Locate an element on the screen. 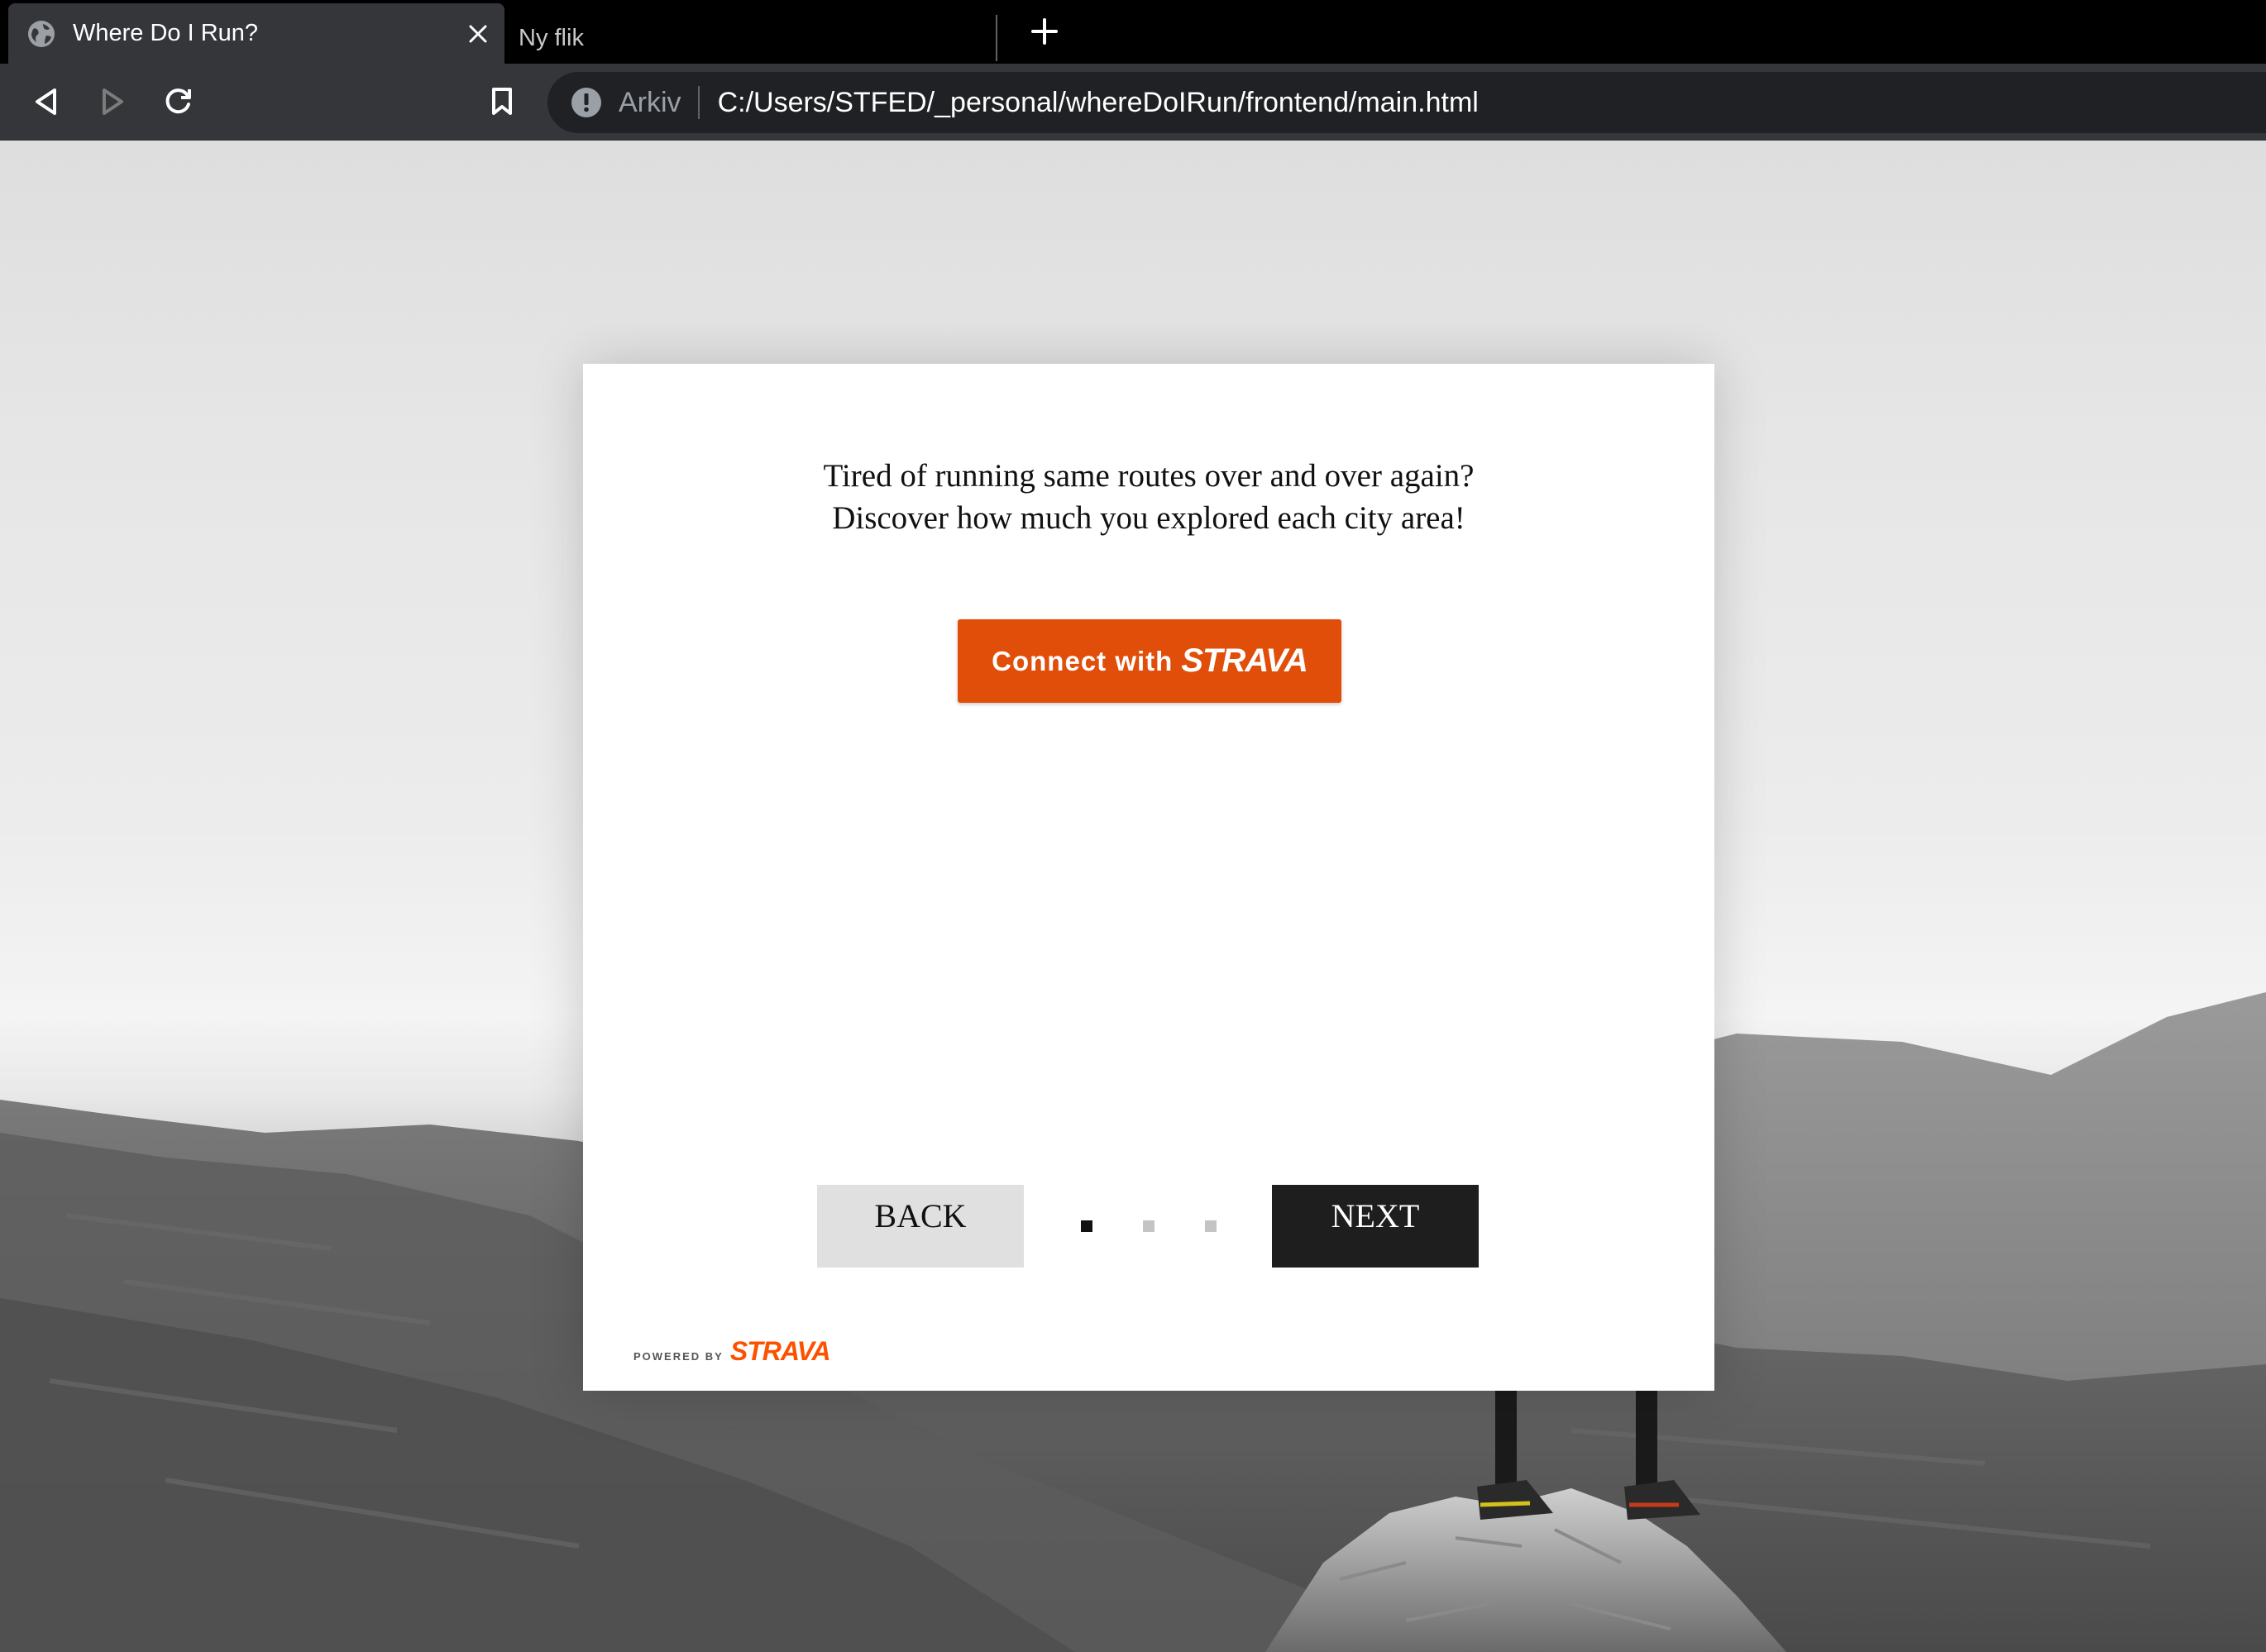  bookmark-icon is located at coordinates (502, 102).